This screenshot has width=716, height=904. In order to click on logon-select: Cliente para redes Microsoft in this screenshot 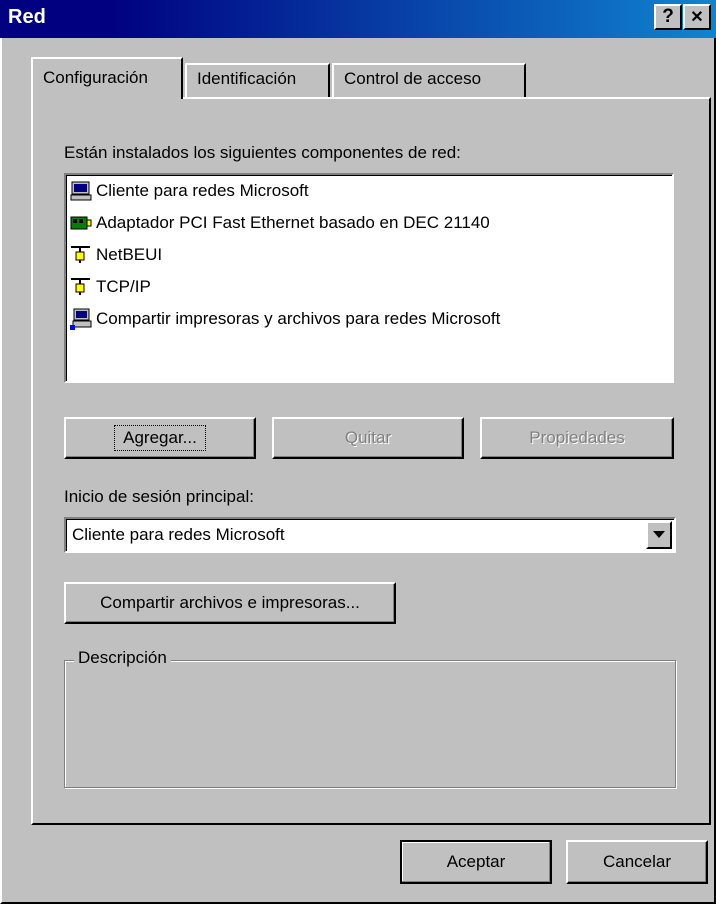, I will do `click(370, 535)`.